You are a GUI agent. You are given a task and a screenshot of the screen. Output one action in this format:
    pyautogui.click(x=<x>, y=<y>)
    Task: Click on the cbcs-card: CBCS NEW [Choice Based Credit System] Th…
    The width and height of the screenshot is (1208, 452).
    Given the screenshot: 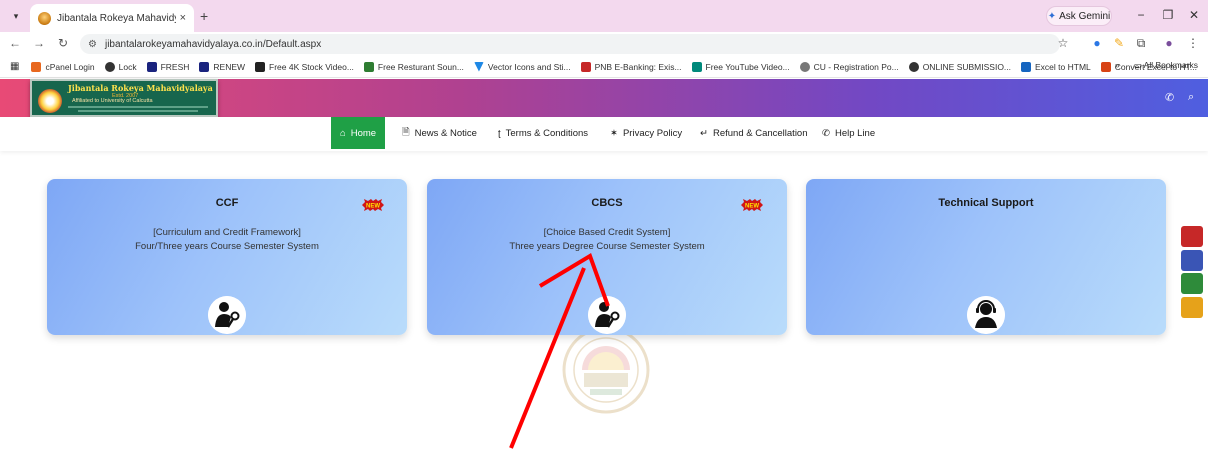 What is the action you would take?
    pyautogui.click(x=607, y=257)
    